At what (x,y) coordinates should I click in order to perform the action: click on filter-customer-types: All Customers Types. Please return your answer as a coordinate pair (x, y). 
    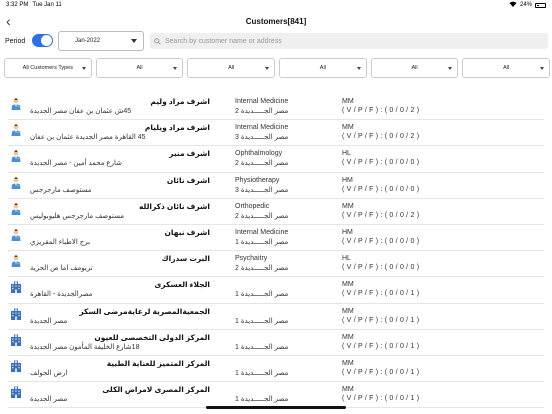
    Looking at the image, I should click on (48, 68).